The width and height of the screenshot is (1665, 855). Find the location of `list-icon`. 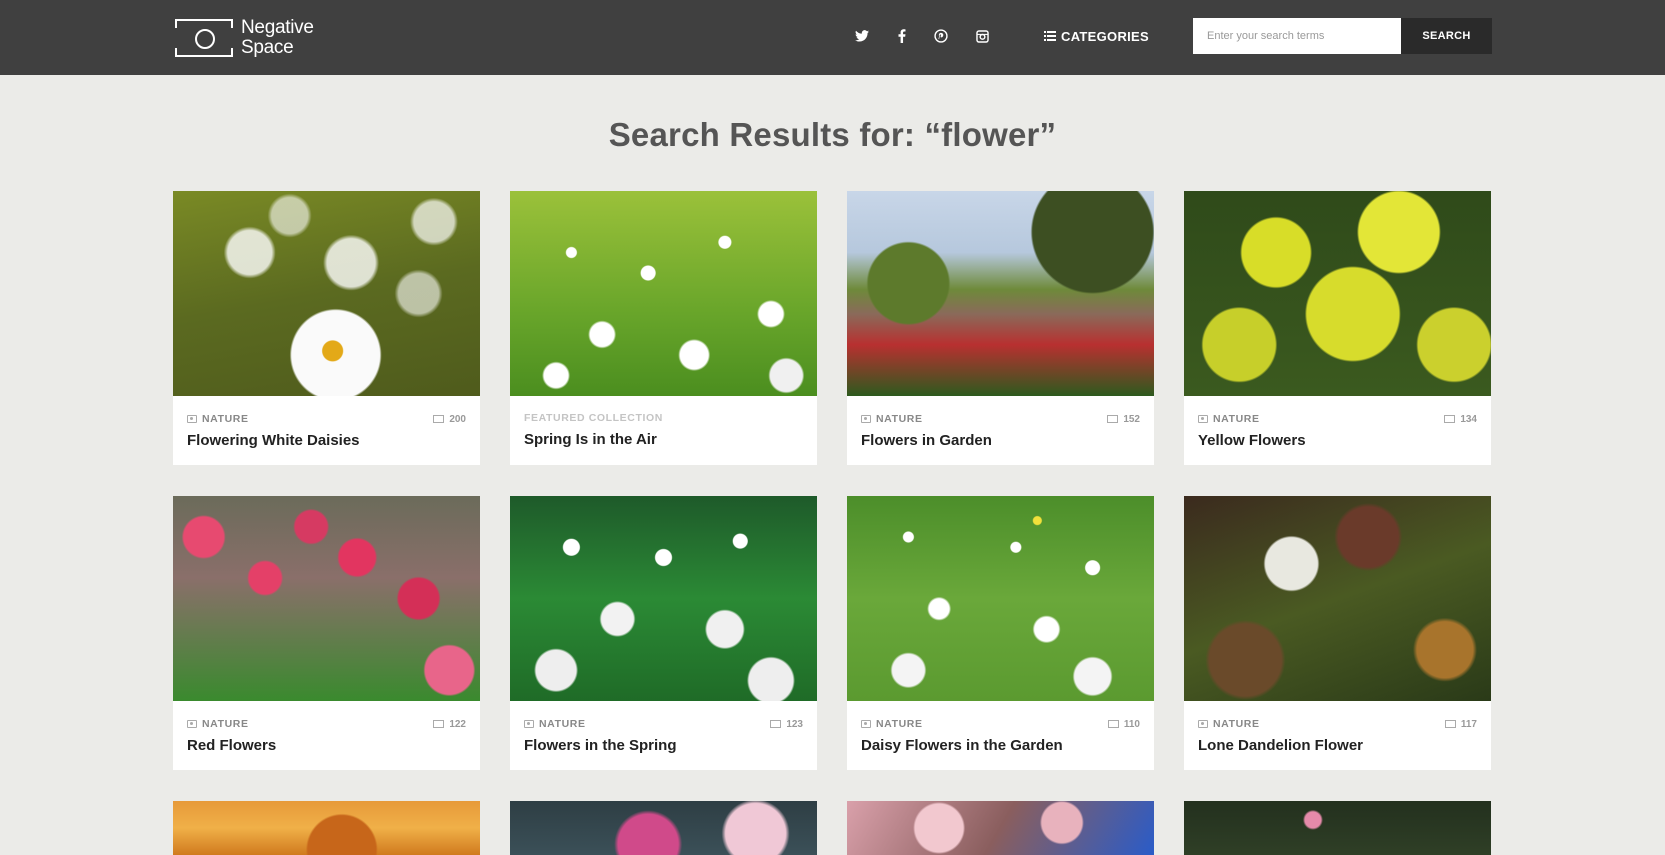

list-icon is located at coordinates (1050, 36).